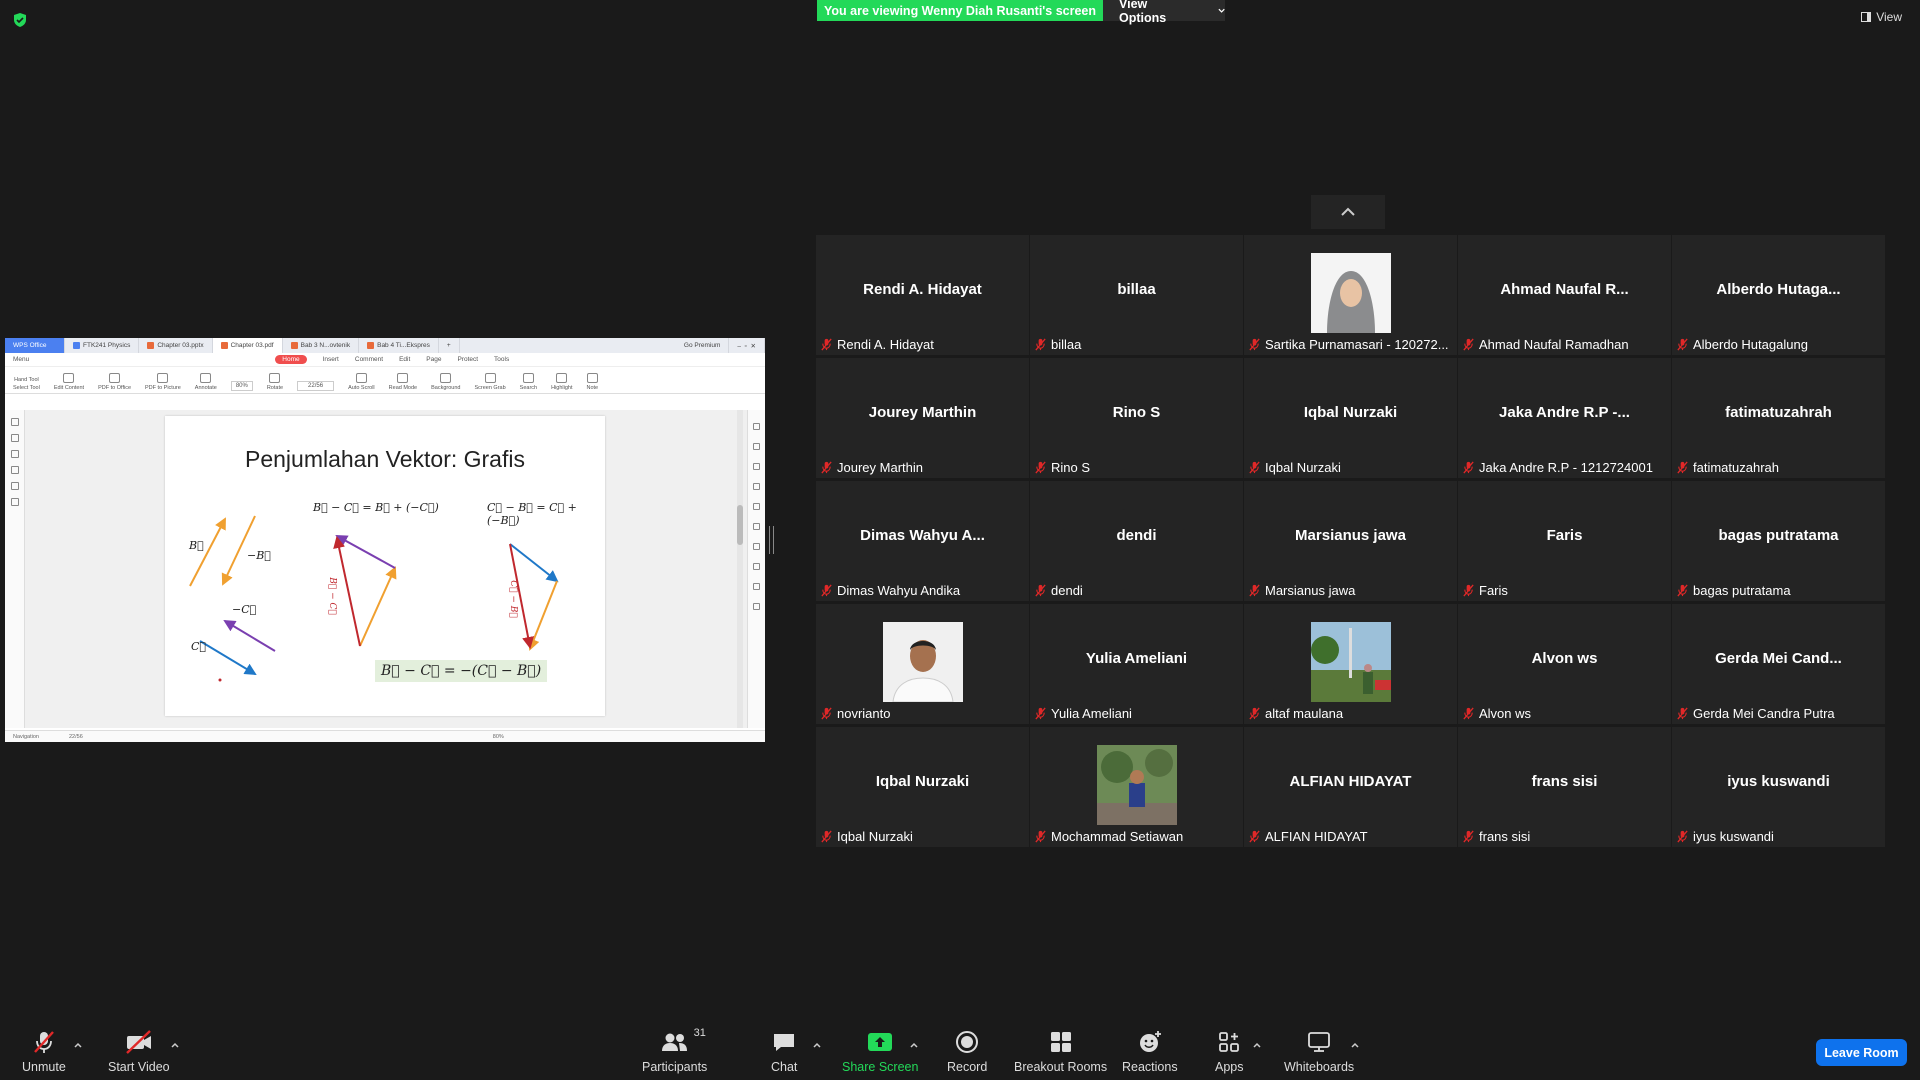 Image resolution: width=1920 pixels, height=1080 pixels. Describe the element at coordinates (490, 382) in the screenshot. I see `screen-grab-tool: Screen Grab` at that location.